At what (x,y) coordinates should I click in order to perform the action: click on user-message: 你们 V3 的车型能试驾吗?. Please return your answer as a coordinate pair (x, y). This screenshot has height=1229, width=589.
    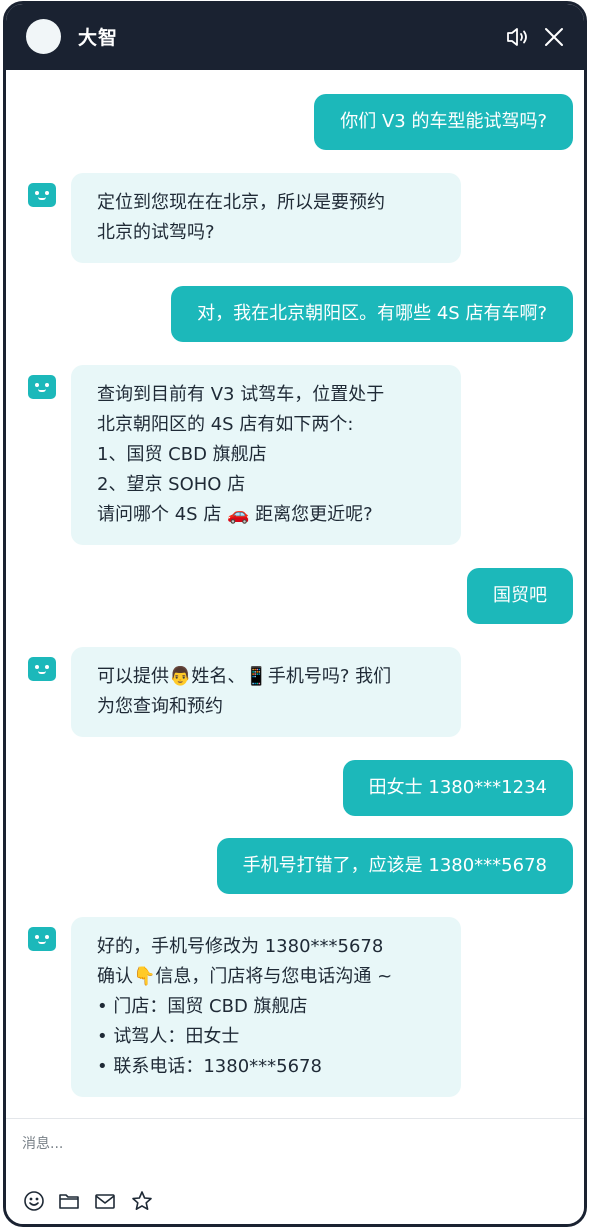
    Looking at the image, I should click on (443, 122).